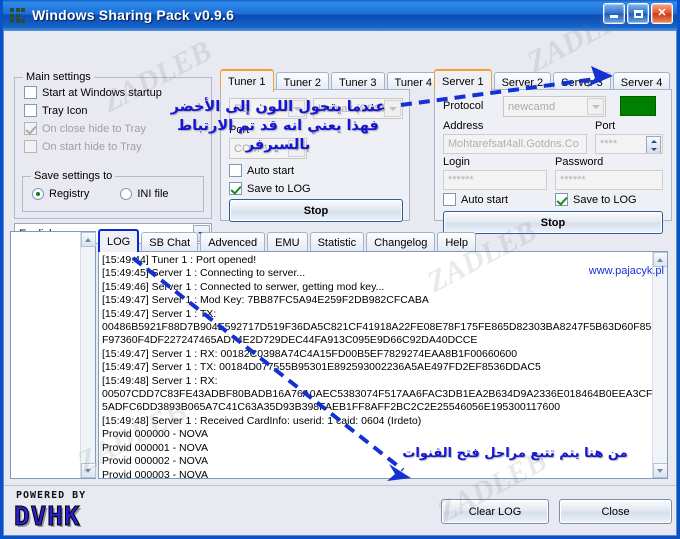  What do you see at coordinates (456, 242) in the screenshot?
I see `tab-help: Help` at bounding box center [456, 242].